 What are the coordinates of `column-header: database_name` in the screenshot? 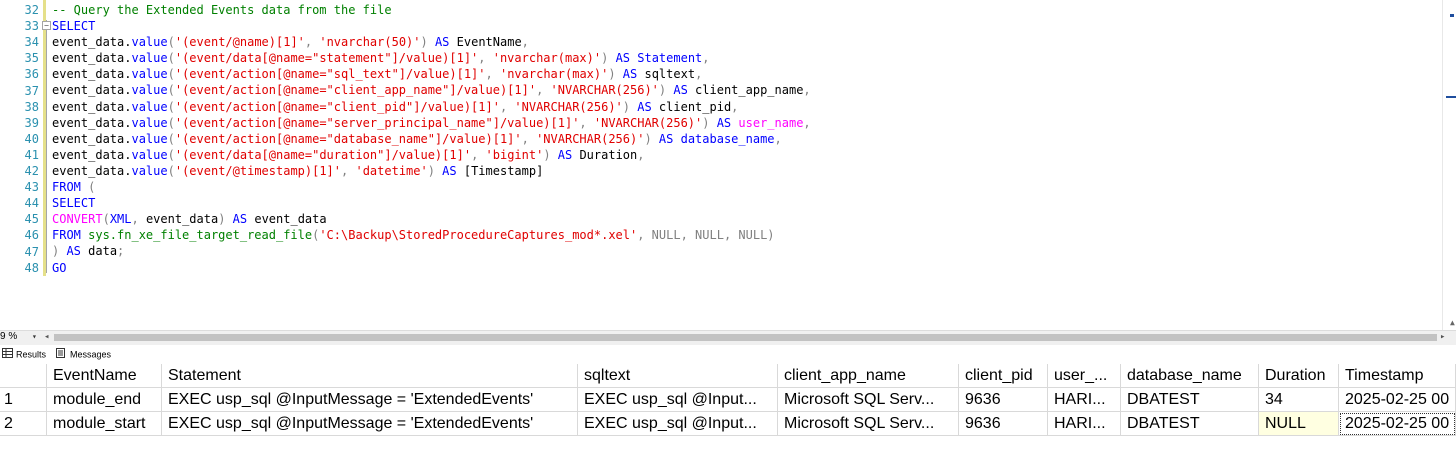 It's located at (1190, 376).